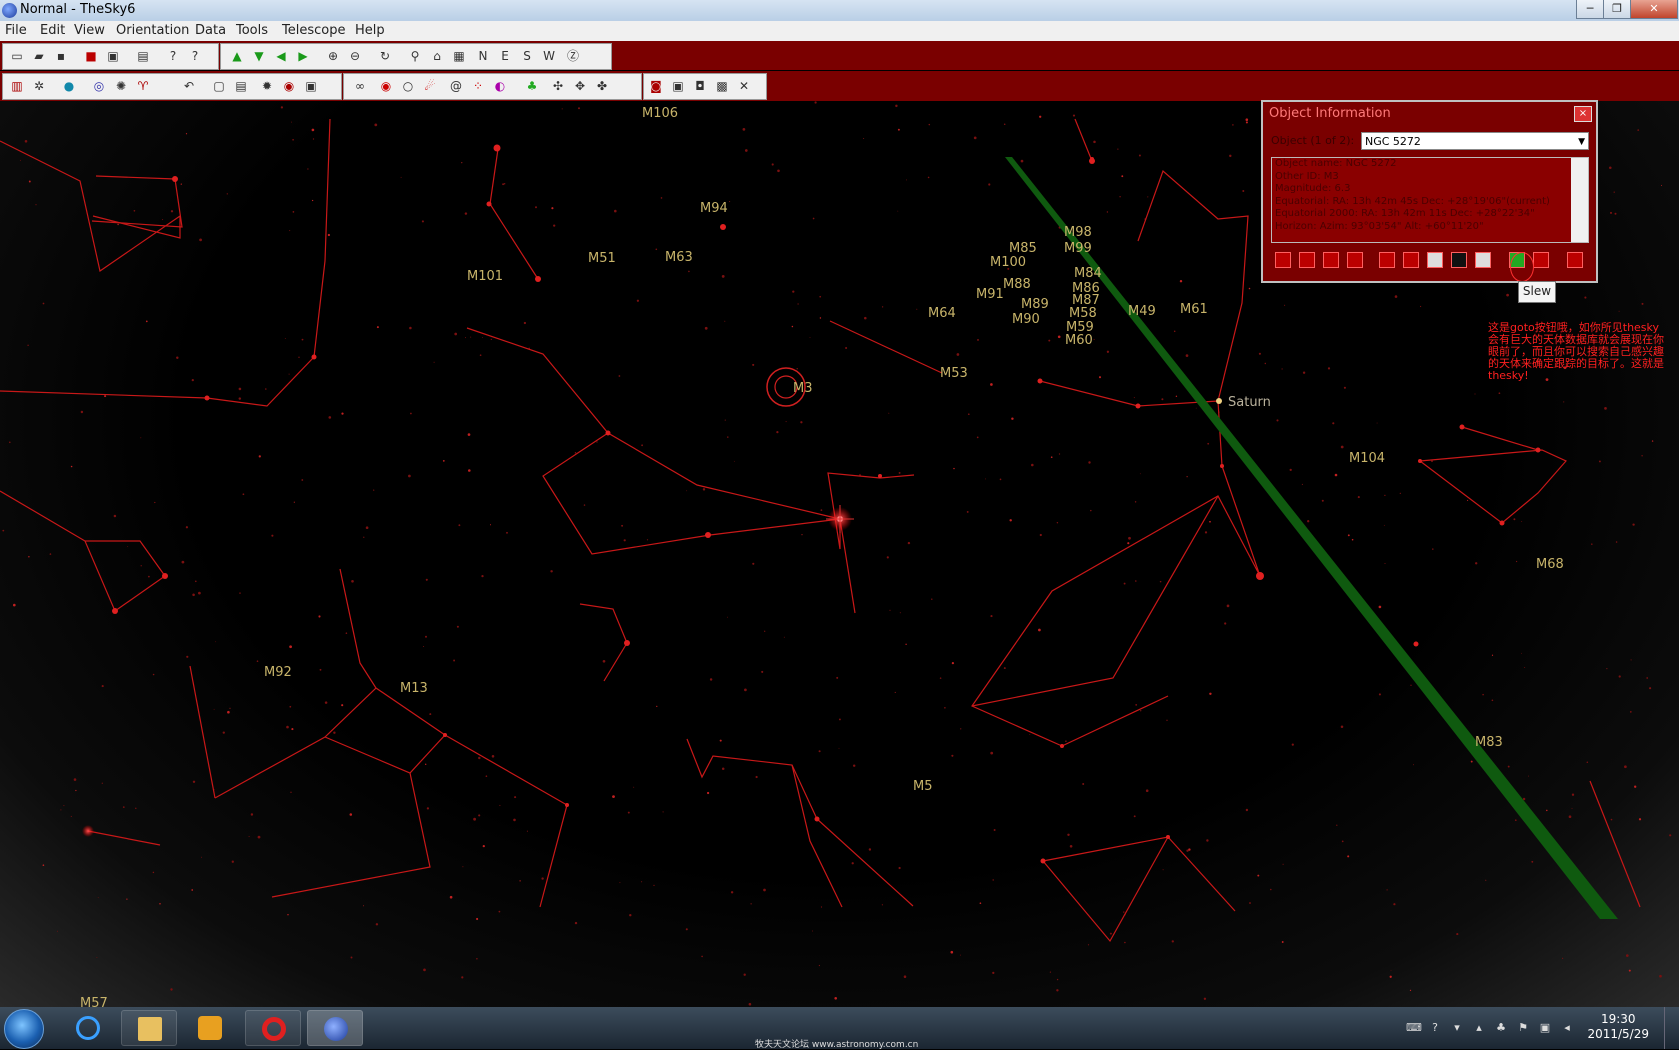  What do you see at coordinates (714, 208) in the screenshot?
I see `object-label: M94` at bounding box center [714, 208].